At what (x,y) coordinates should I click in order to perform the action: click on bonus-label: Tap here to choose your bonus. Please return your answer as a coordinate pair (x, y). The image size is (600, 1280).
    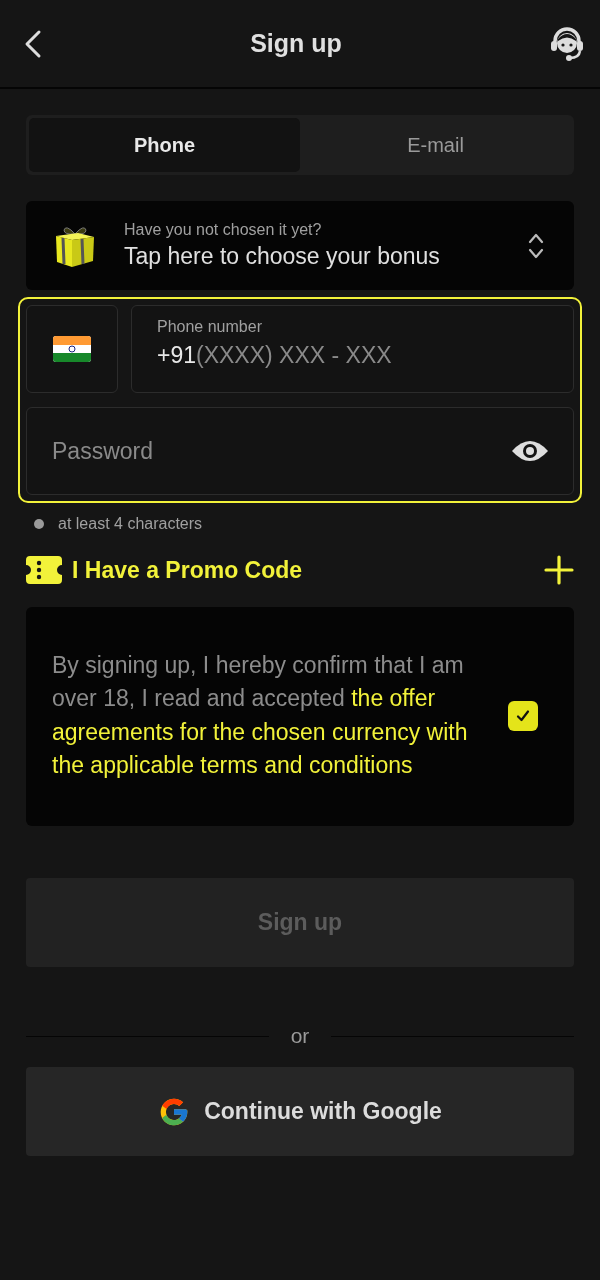
    Looking at the image, I should click on (282, 256).